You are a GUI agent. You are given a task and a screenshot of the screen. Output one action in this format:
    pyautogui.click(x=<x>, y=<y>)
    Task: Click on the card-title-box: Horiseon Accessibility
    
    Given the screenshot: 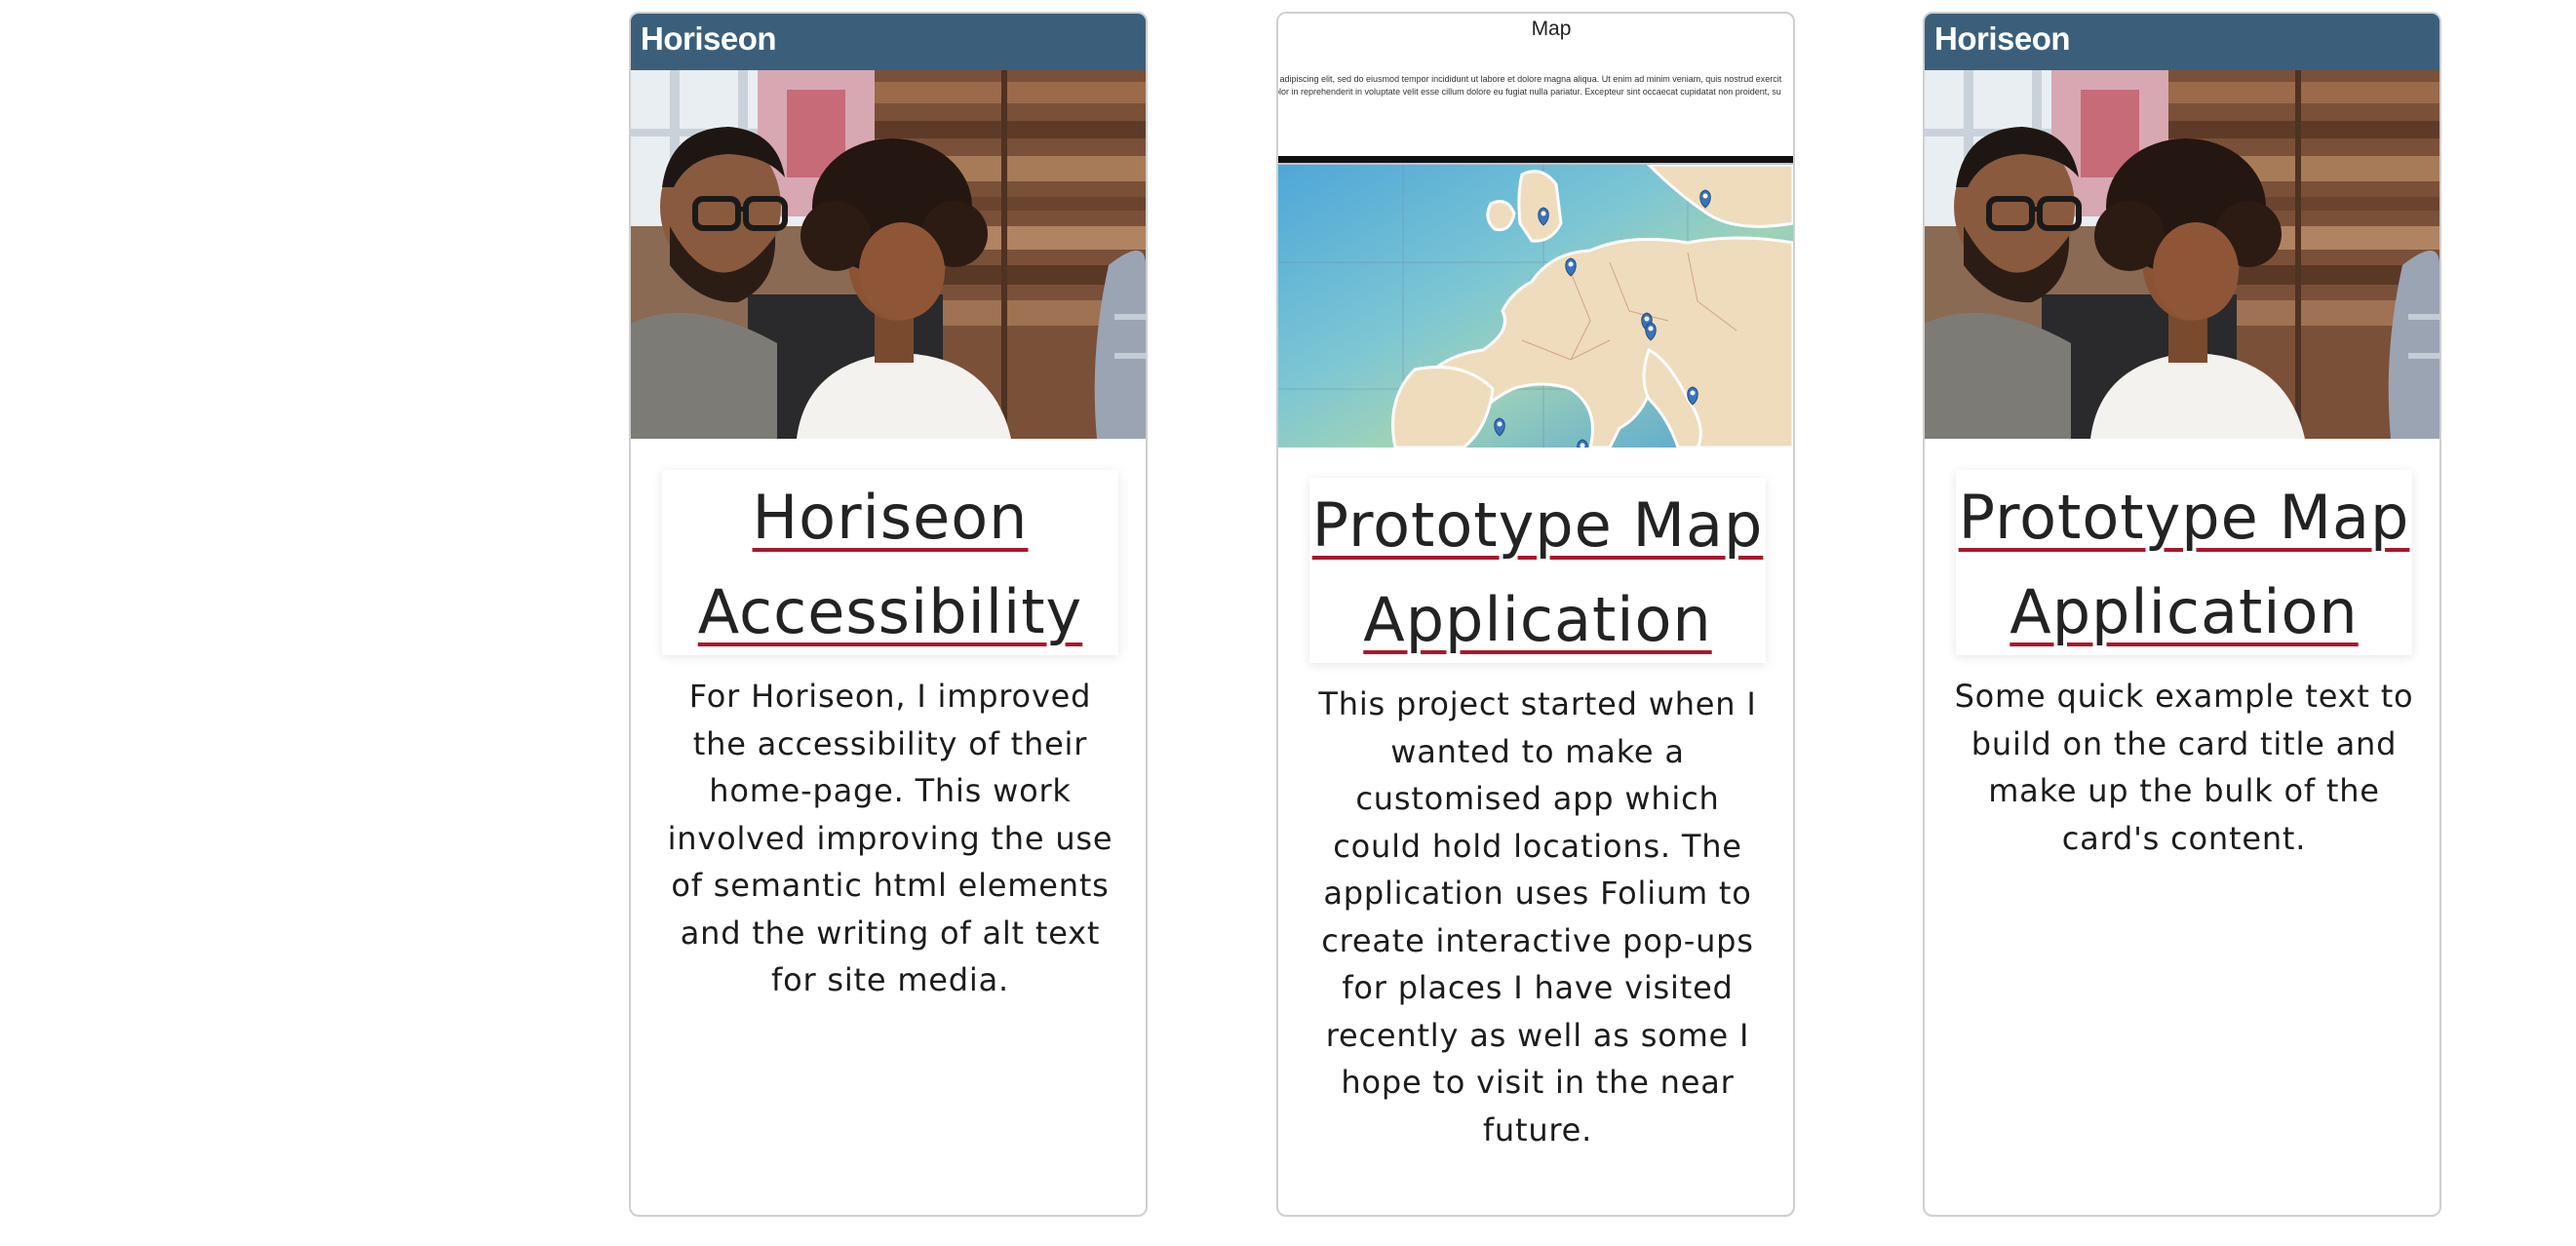 What is the action you would take?
    pyautogui.click(x=890, y=562)
    